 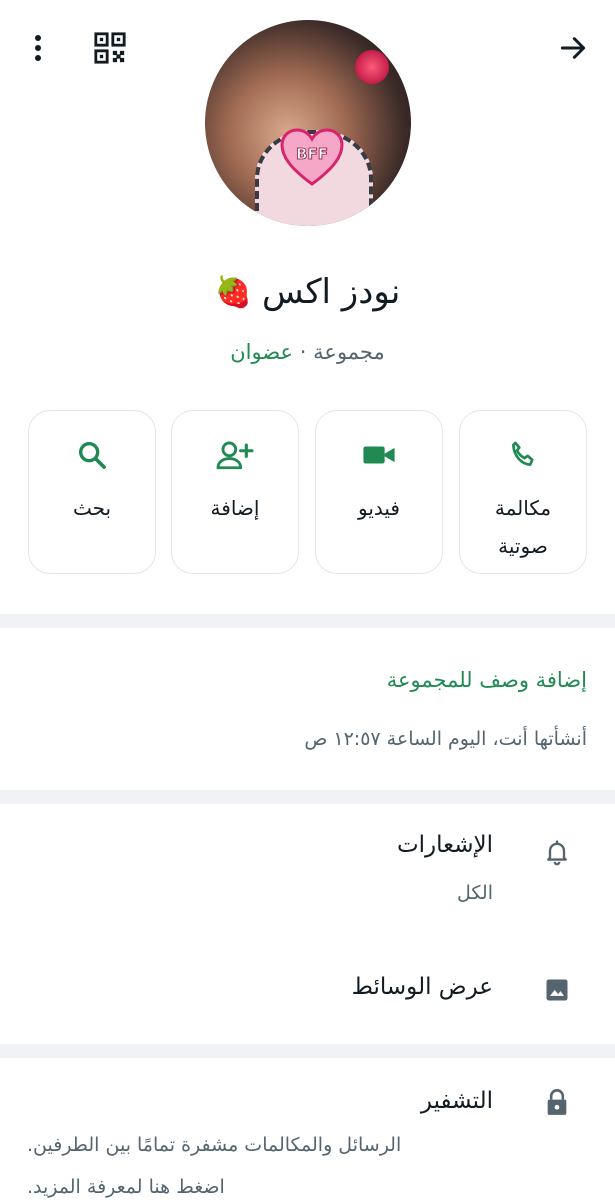 What do you see at coordinates (92, 455) in the screenshot?
I see `search-icon` at bounding box center [92, 455].